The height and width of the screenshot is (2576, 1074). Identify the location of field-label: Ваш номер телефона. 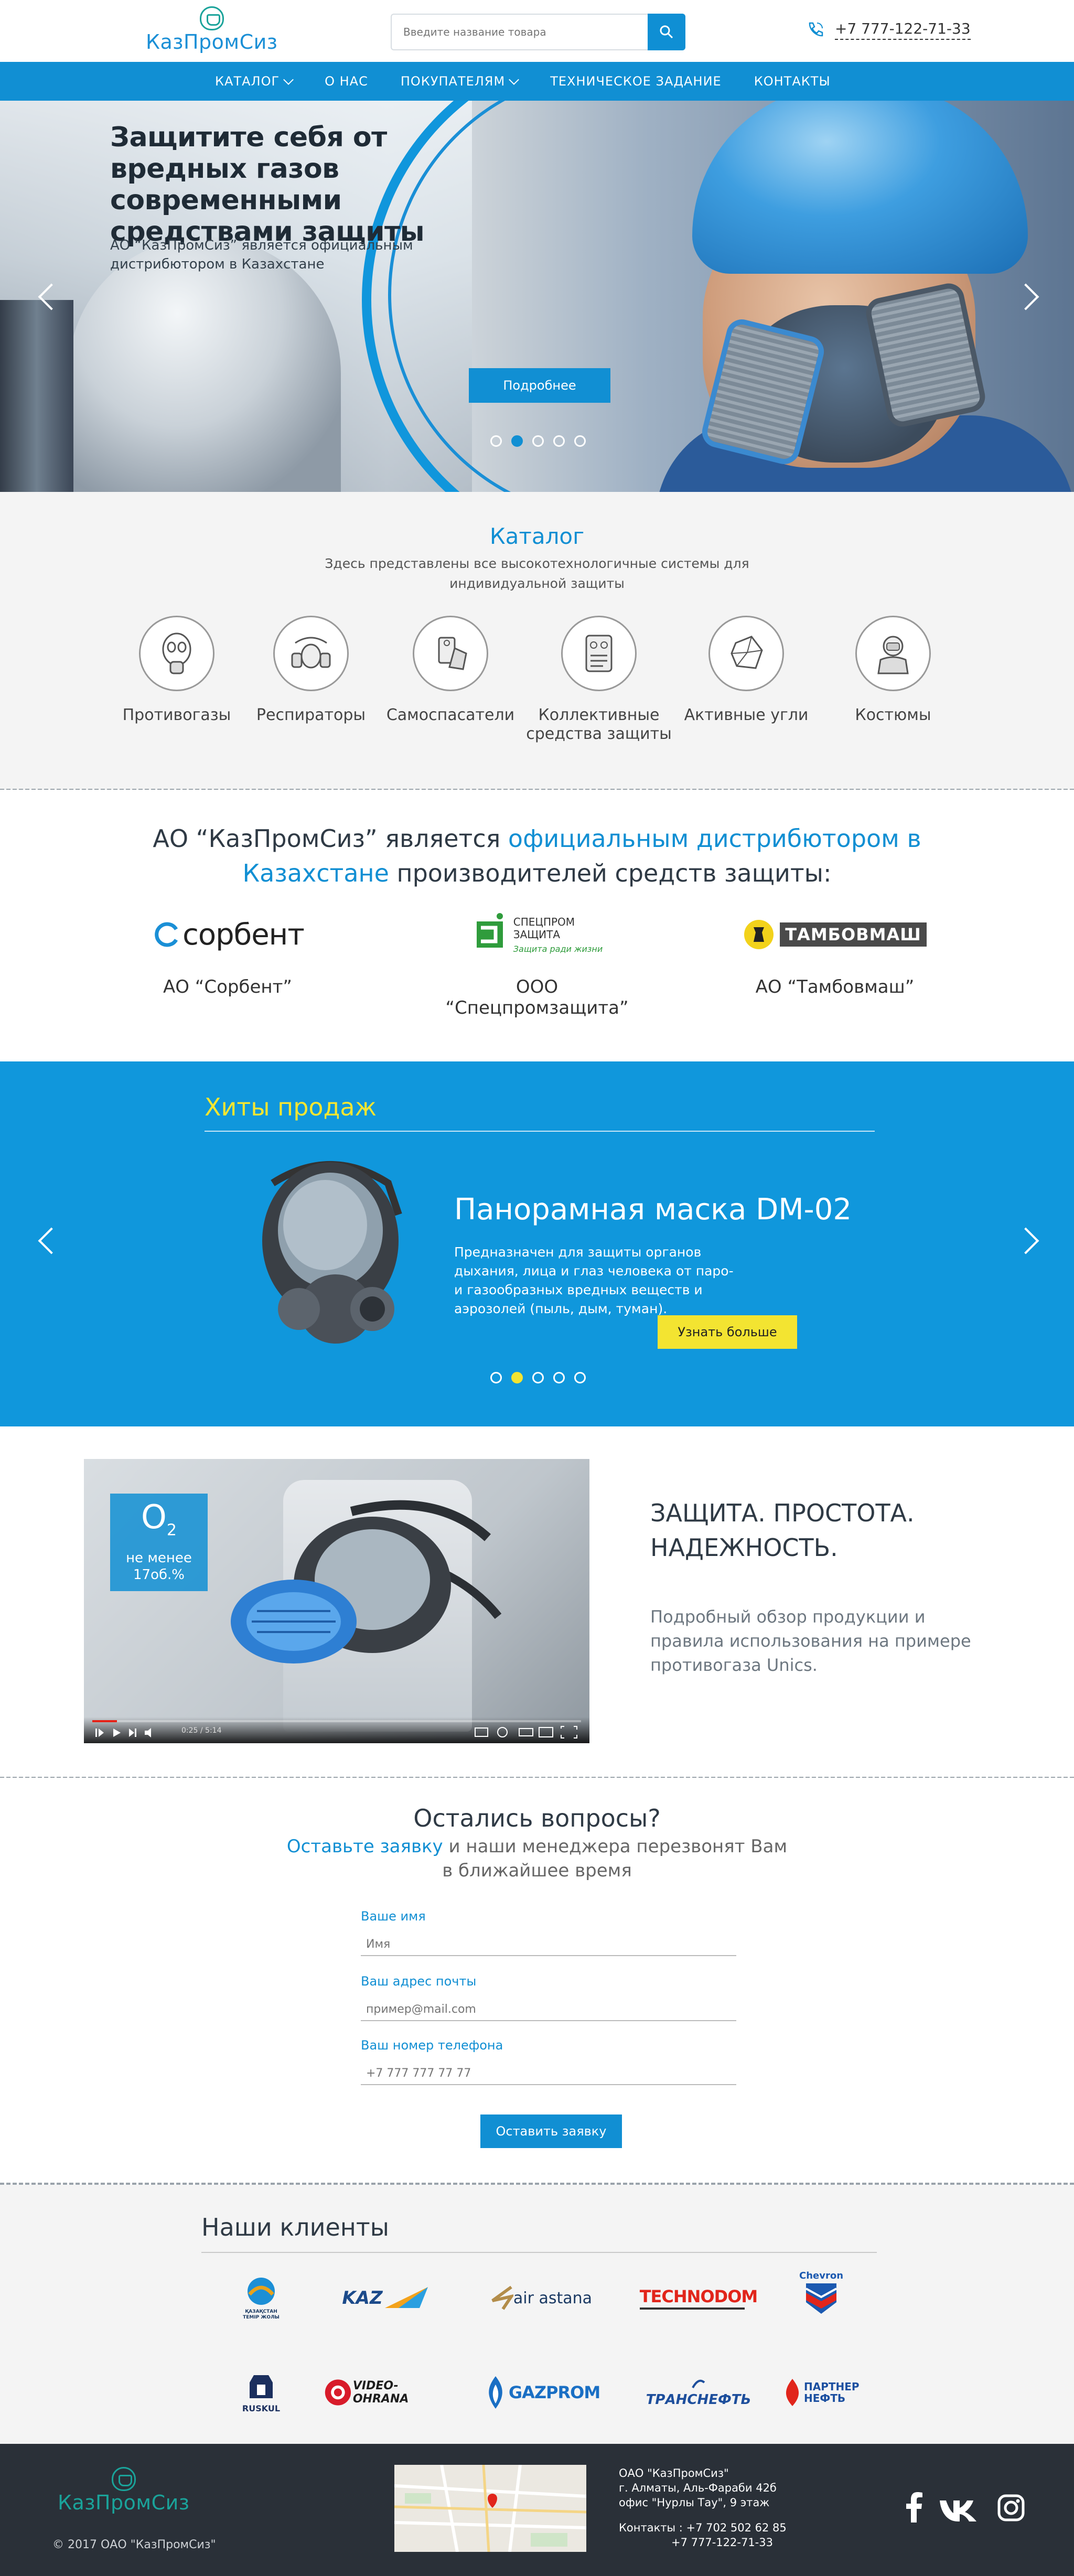
(432, 2045).